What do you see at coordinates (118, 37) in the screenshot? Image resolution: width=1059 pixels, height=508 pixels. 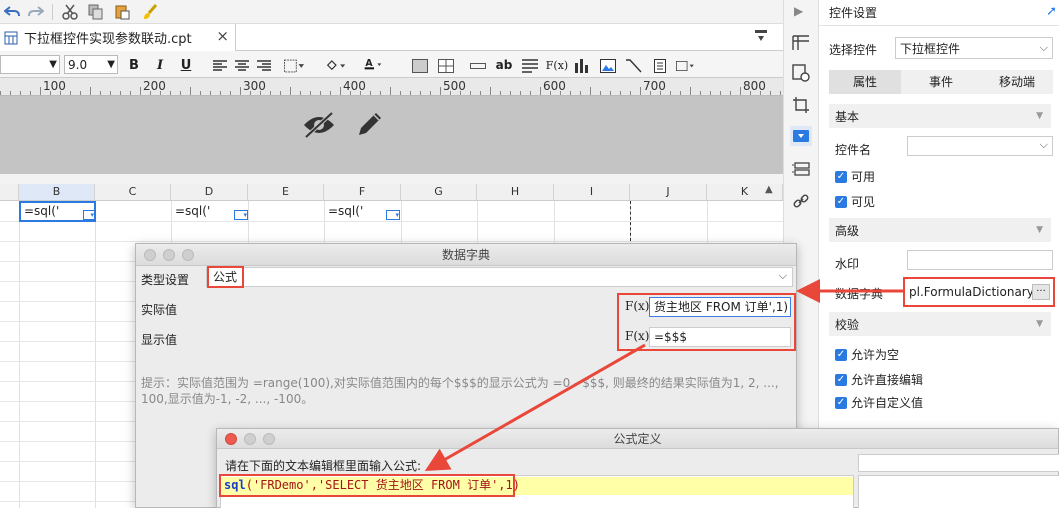 I see `document-tab: 下拉框控件实现参数联动.cpt ×` at bounding box center [118, 37].